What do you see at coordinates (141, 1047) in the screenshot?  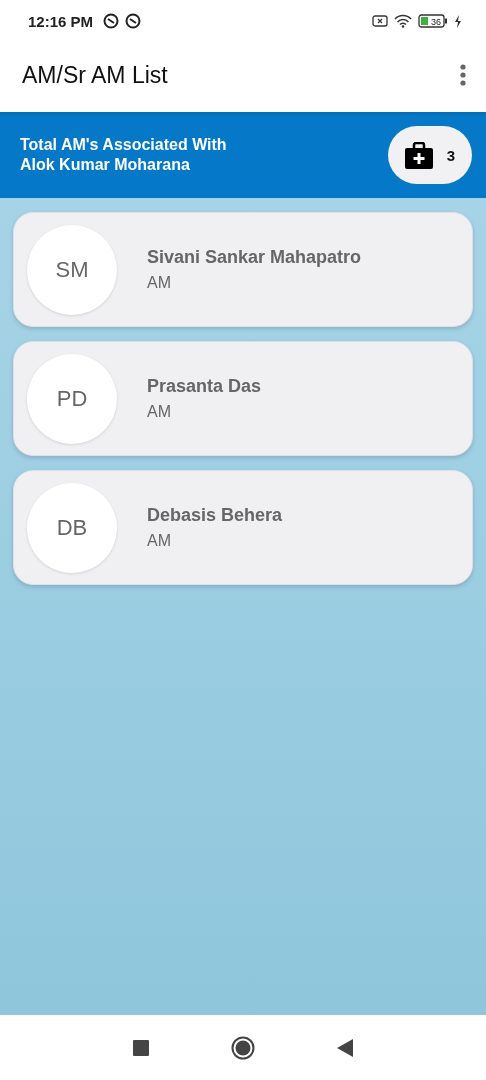 I see `recent-apps-icon` at bounding box center [141, 1047].